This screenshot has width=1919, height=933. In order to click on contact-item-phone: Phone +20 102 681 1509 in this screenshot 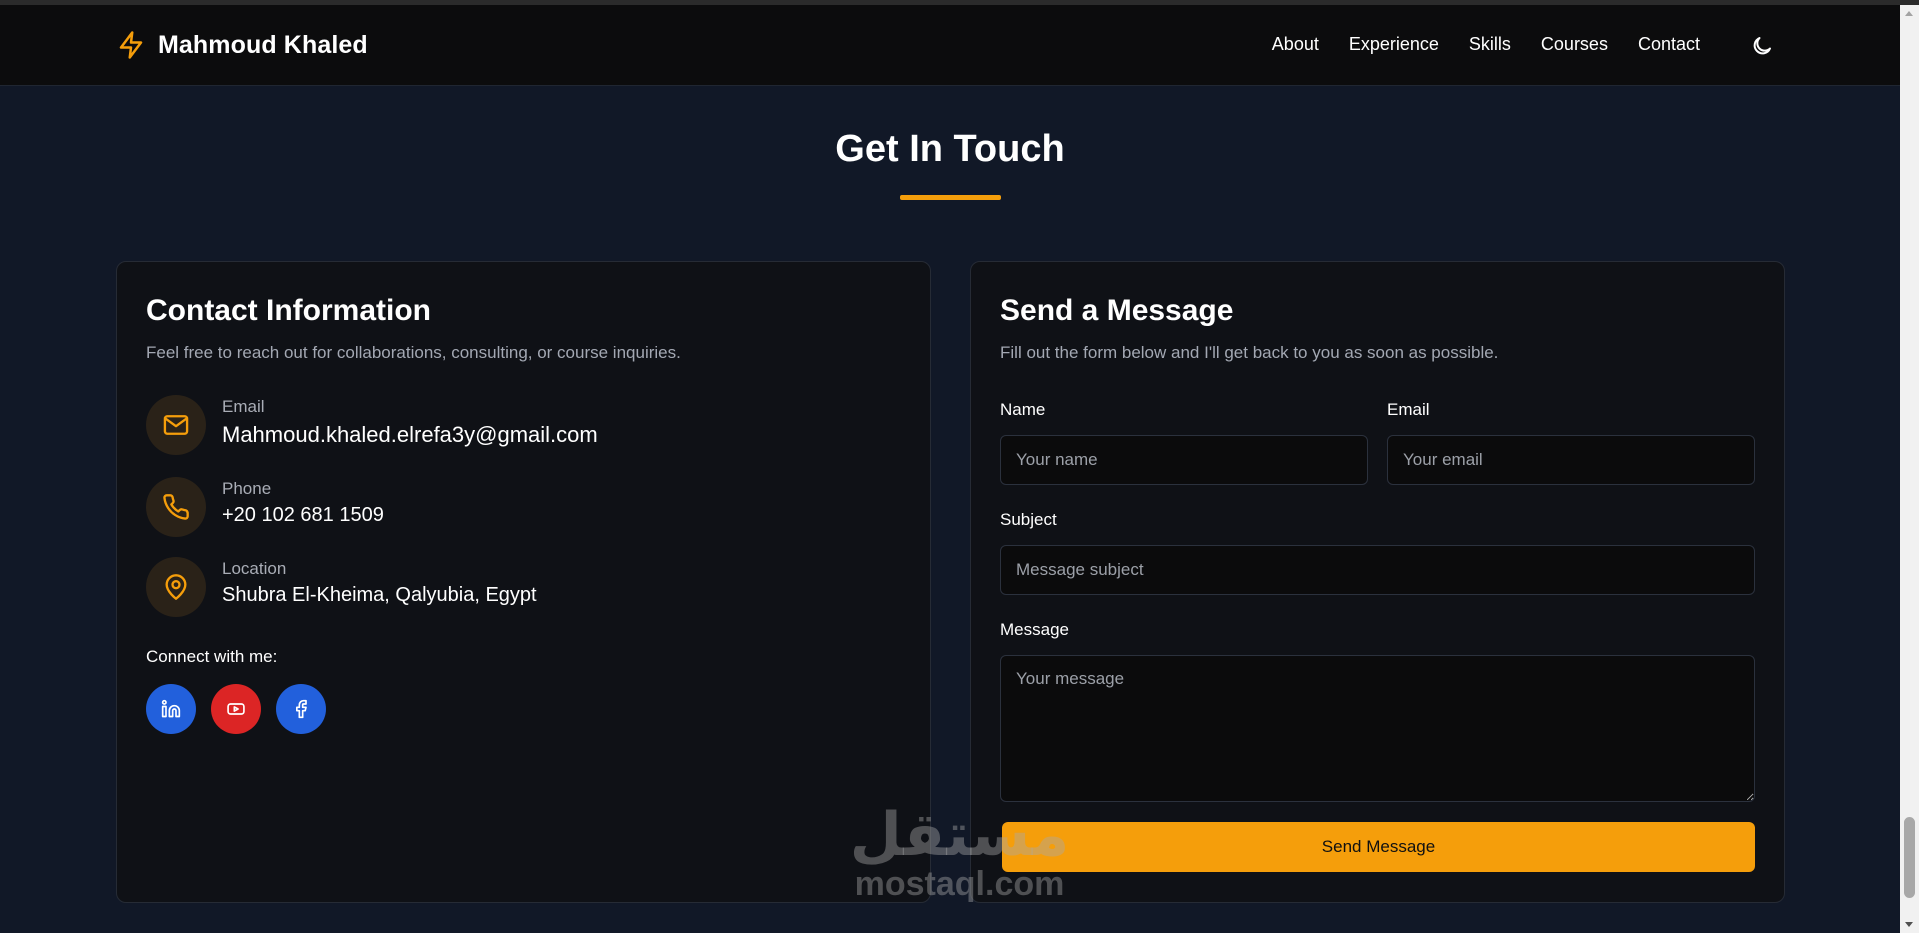, I will do `click(265, 507)`.